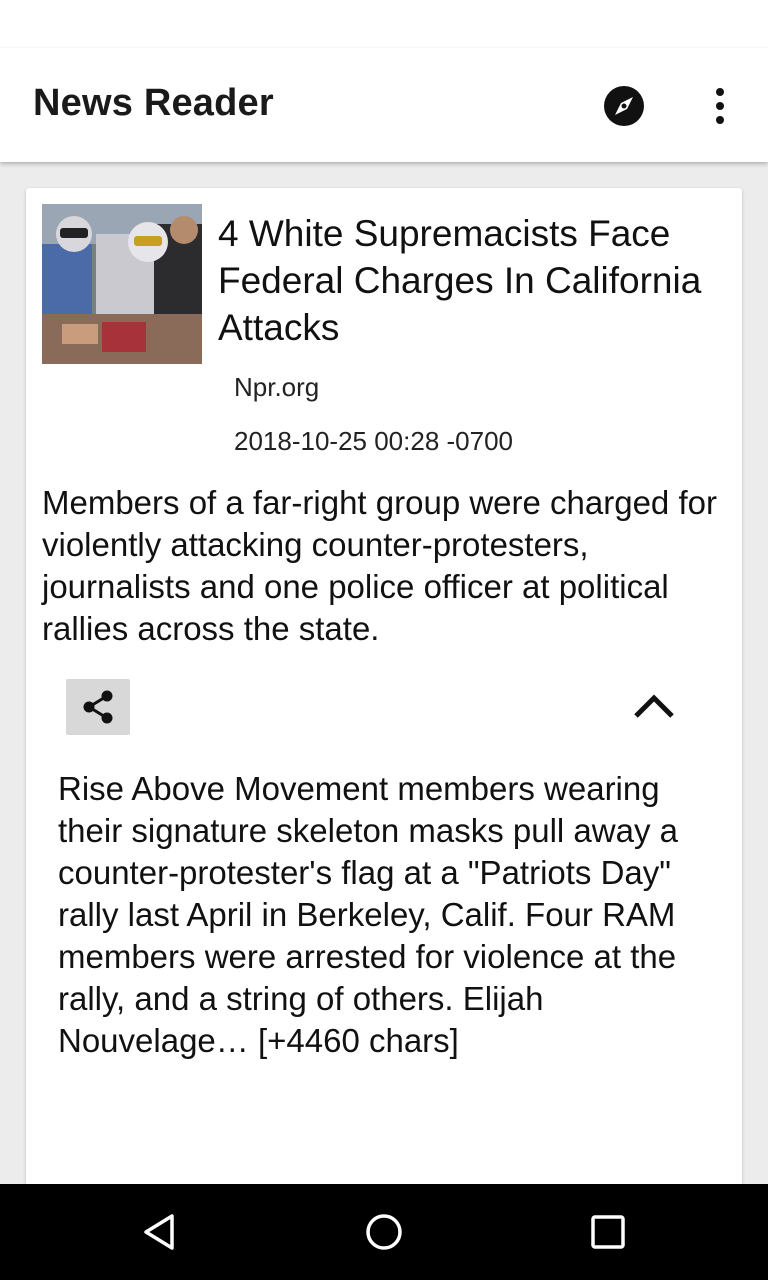 The width and height of the screenshot is (768, 1280). I want to click on app-bar: News Reader, so click(384, 105).